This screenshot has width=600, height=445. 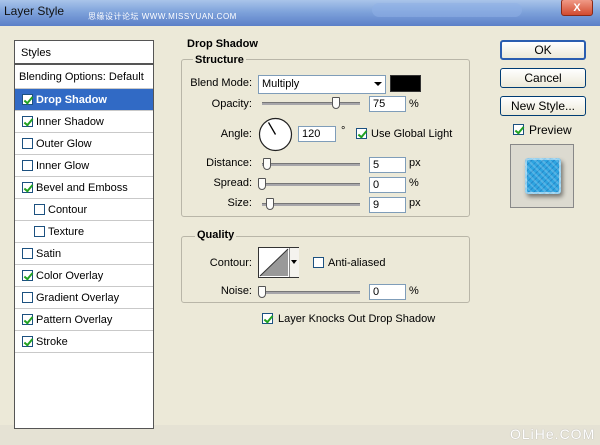 I want to click on style-label: Inner Glow, so click(x=63, y=166).